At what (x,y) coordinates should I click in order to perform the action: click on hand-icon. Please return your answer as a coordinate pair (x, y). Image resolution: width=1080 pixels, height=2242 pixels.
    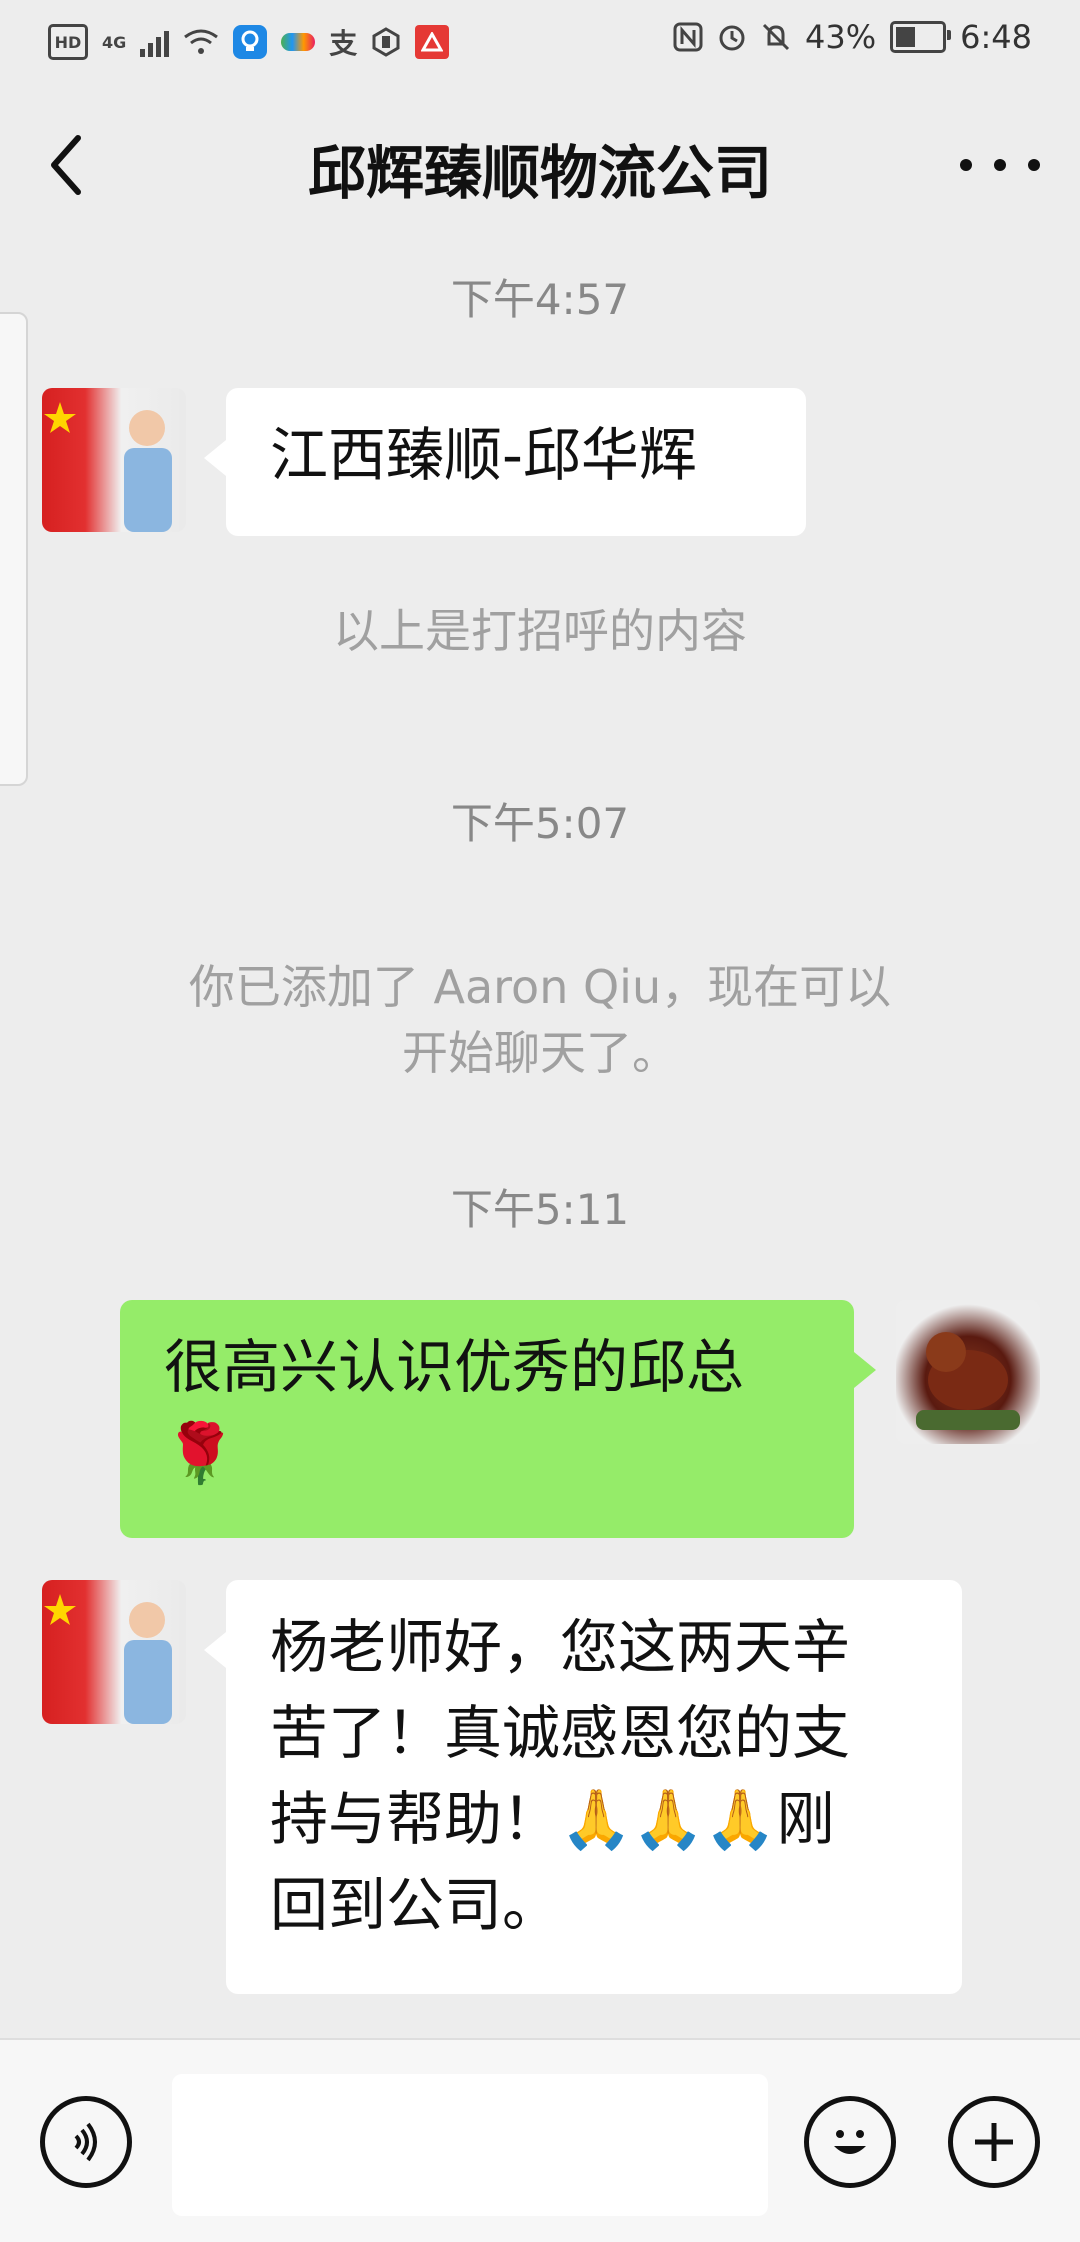
    Looking at the image, I should click on (386, 42).